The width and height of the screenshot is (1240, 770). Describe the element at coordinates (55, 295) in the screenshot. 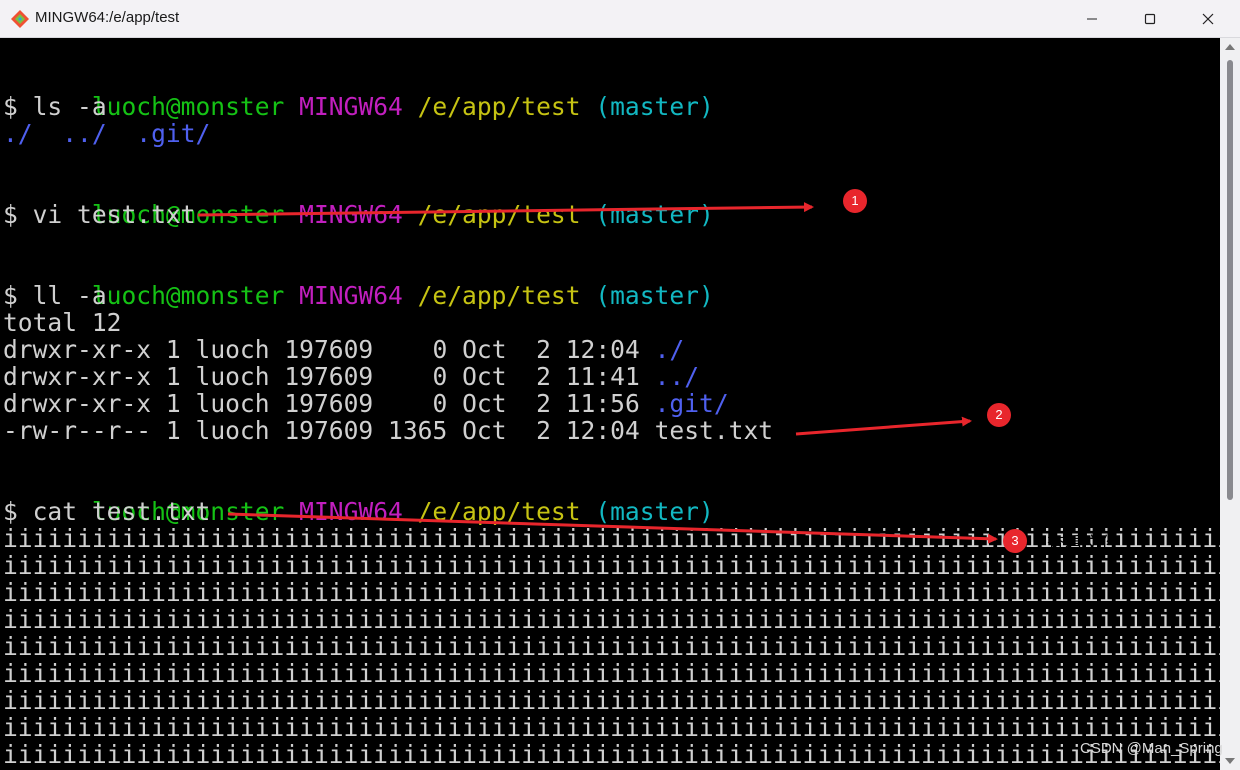

I see `command-line: $ ll -a` at that location.